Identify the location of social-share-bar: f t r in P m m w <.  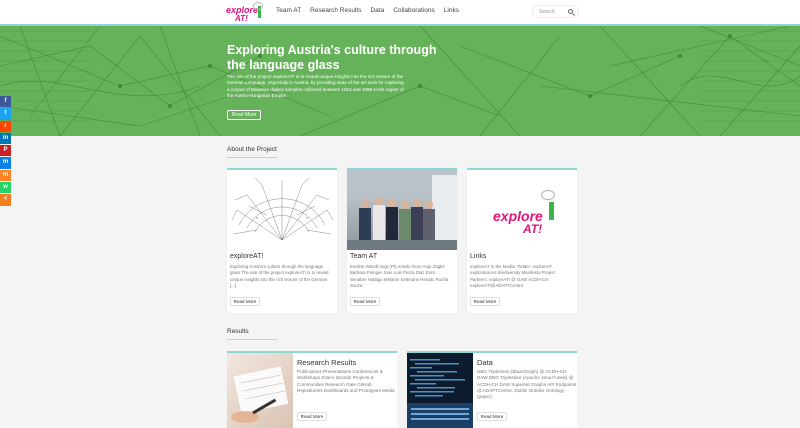
(6, 151).